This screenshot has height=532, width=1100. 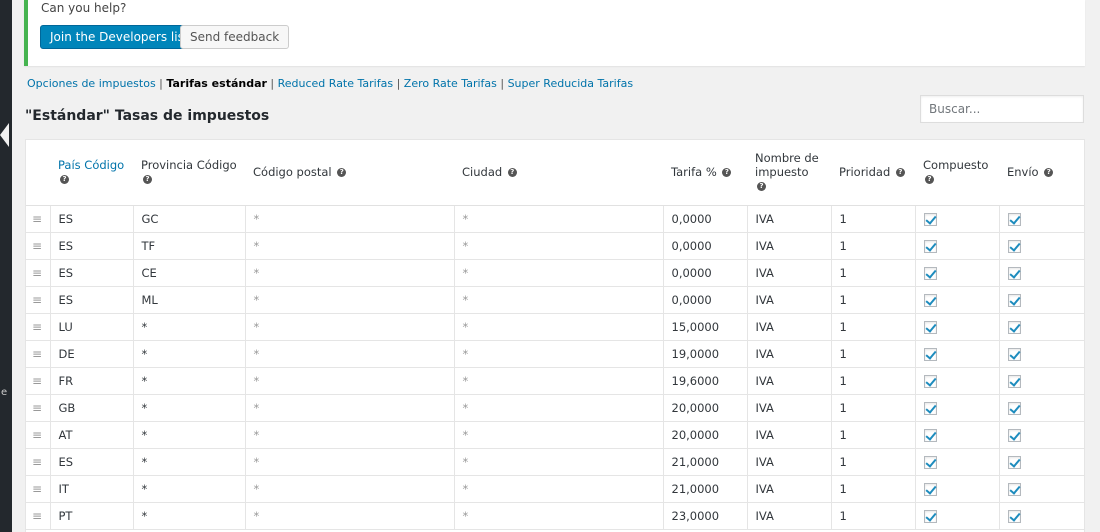 I want to click on nav-tax-options: Opciones de impuestos, so click(x=91, y=83).